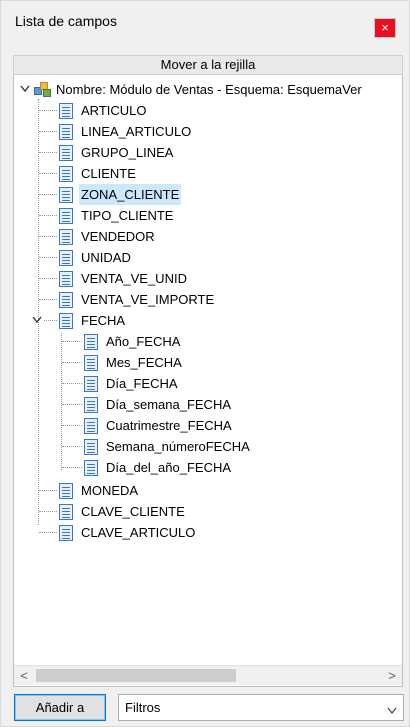 The image size is (410, 727). What do you see at coordinates (43, 89) in the screenshot?
I see `cube-icon` at bounding box center [43, 89].